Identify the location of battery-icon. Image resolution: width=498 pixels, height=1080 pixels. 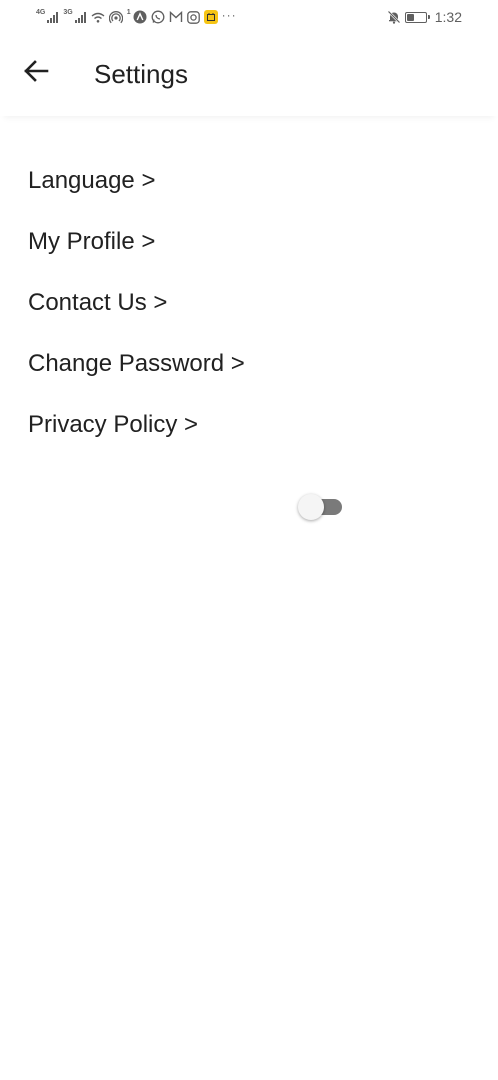
(417, 17).